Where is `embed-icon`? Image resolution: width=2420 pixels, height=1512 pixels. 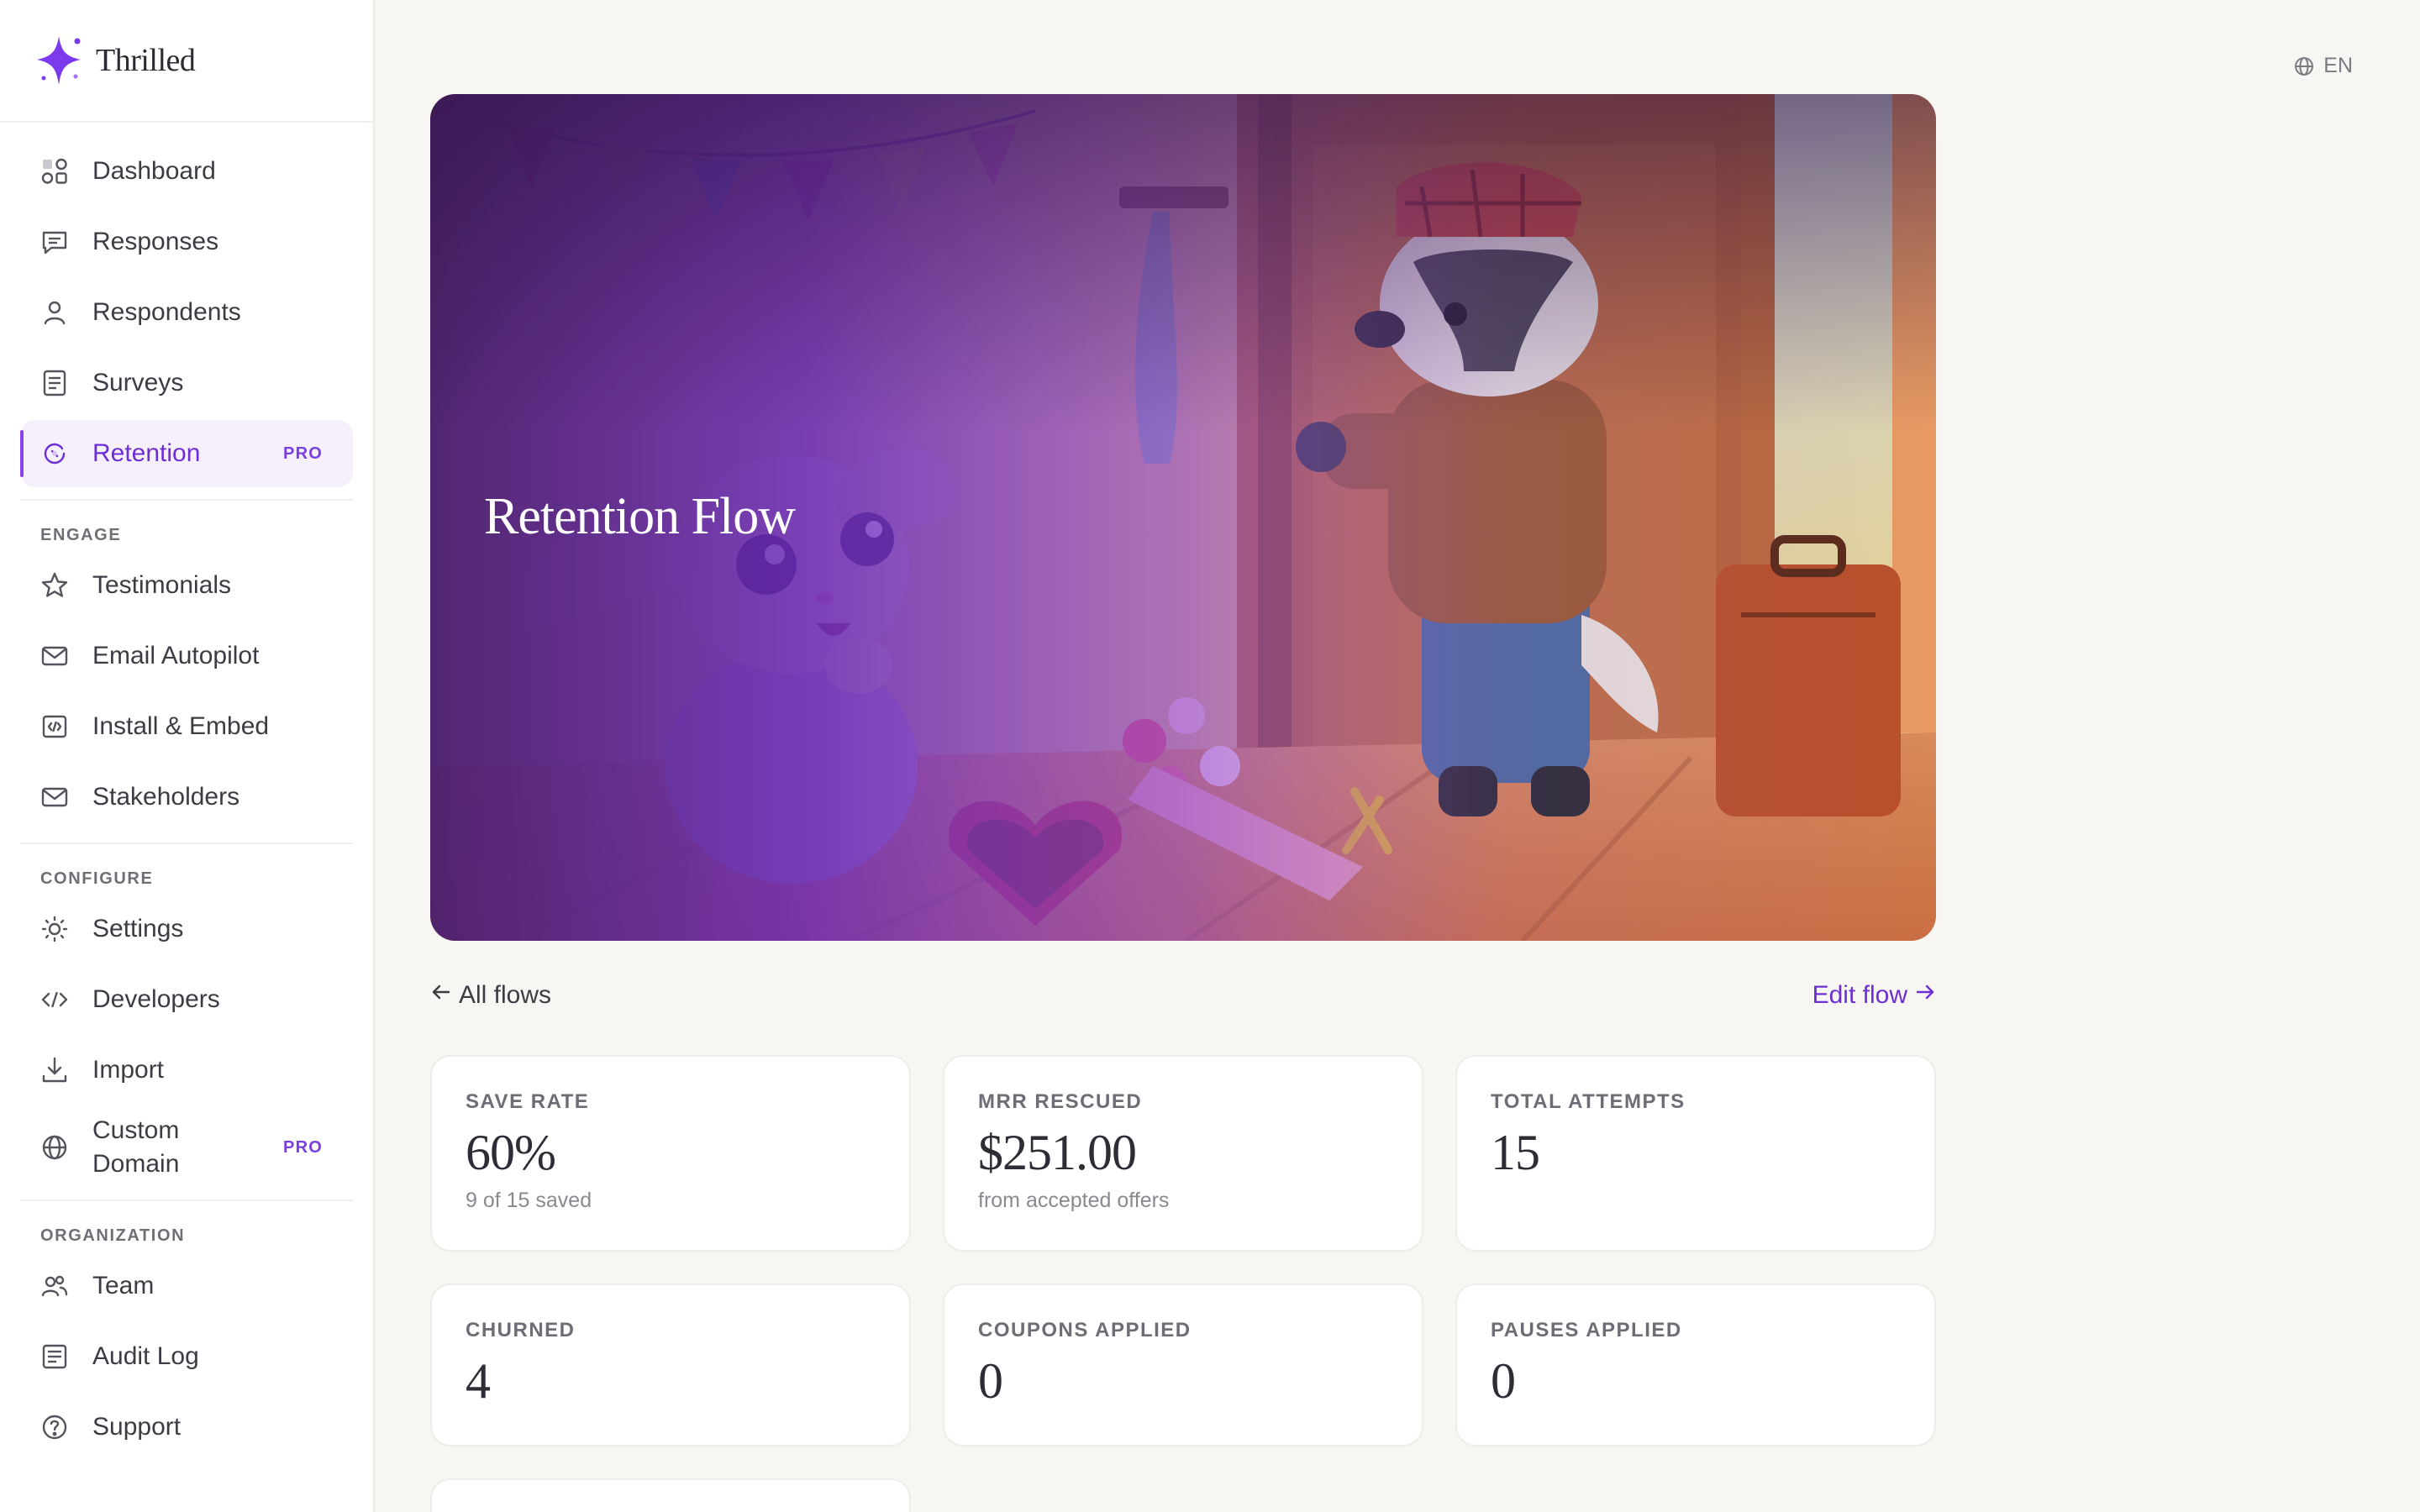
embed-icon is located at coordinates (54, 726).